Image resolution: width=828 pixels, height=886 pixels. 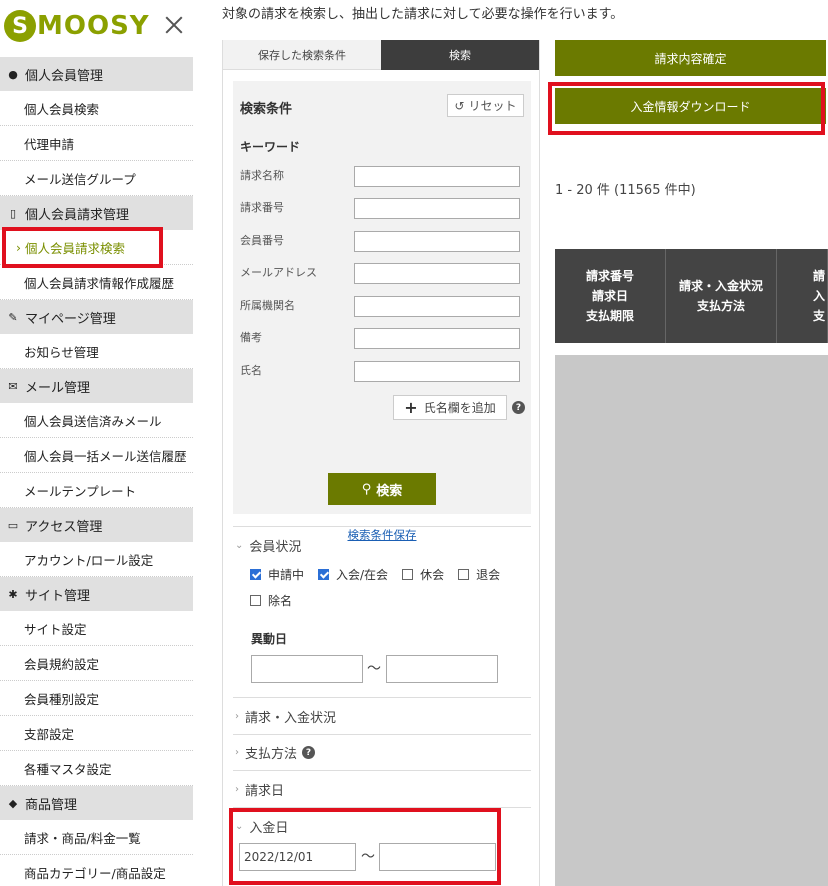 What do you see at coordinates (275, 752) in the screenshot?
I see `payment-method-toggle: › 支払方法 ?` at bounding box center [275, 752].